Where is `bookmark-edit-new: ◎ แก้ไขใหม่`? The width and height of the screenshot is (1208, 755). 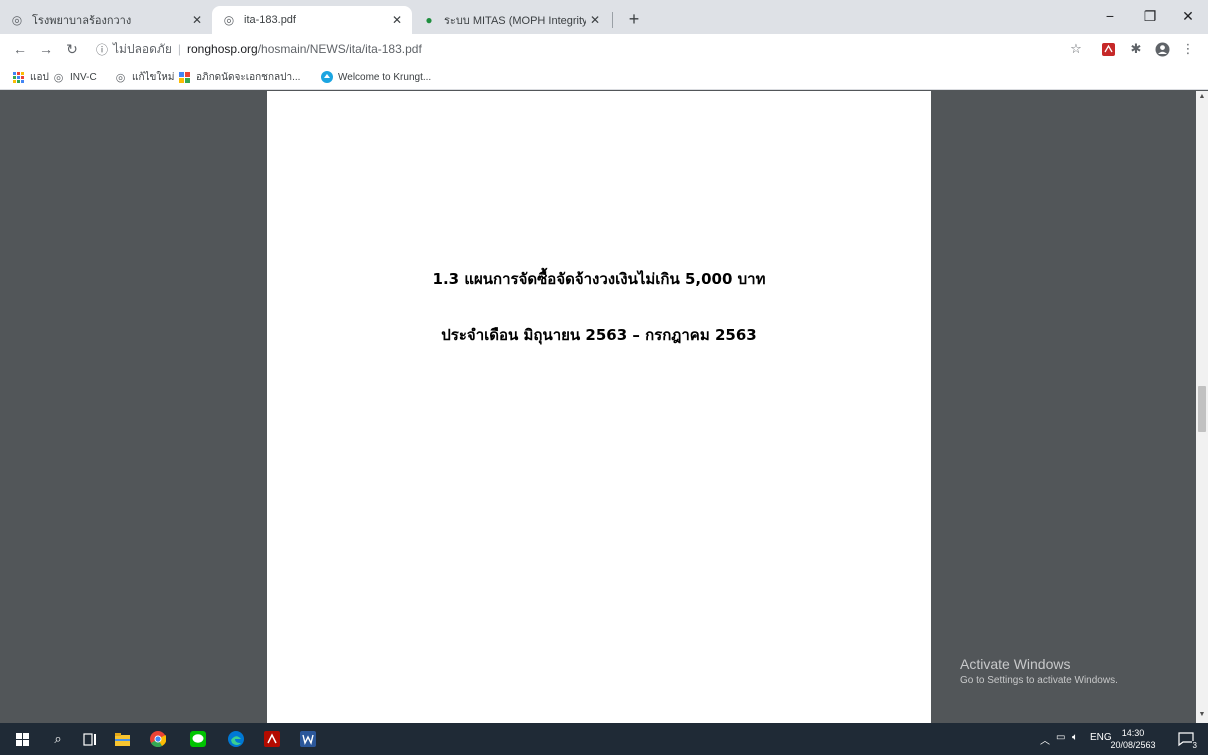 bookmark-edit-new: ◎ แก้ไขใหม่ is located at coordinates (144, 77).